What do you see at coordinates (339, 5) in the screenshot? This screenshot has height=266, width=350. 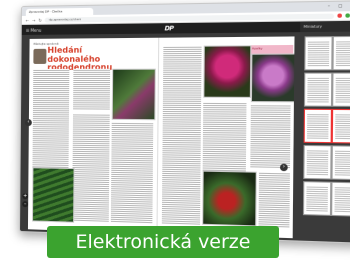 I see `window-controls: – ▢ ✕` at bounding box center [339, 5].